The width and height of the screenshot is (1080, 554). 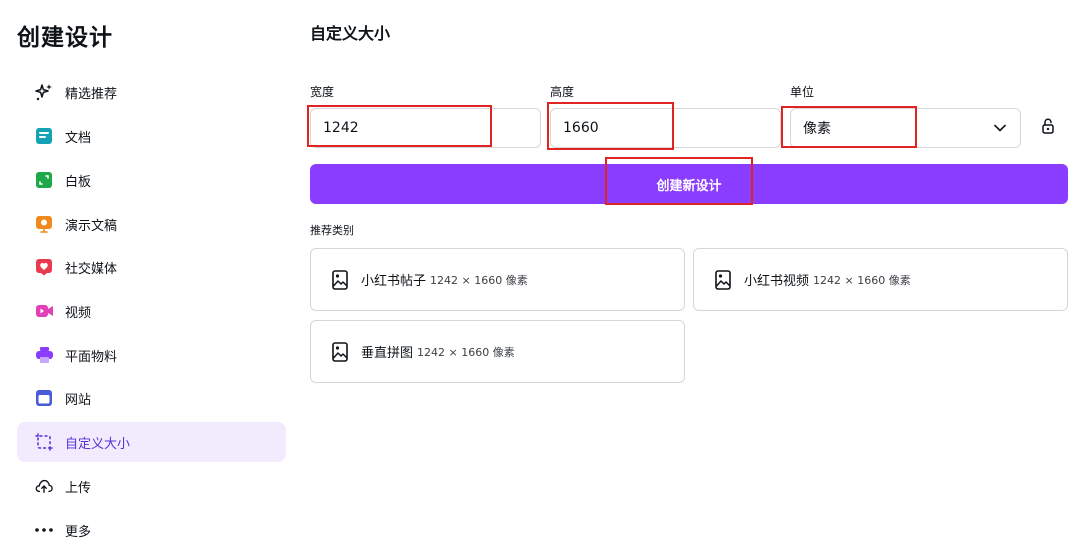 I want to click on sidebar-item-label: 视频, so click(x=78, y=313).